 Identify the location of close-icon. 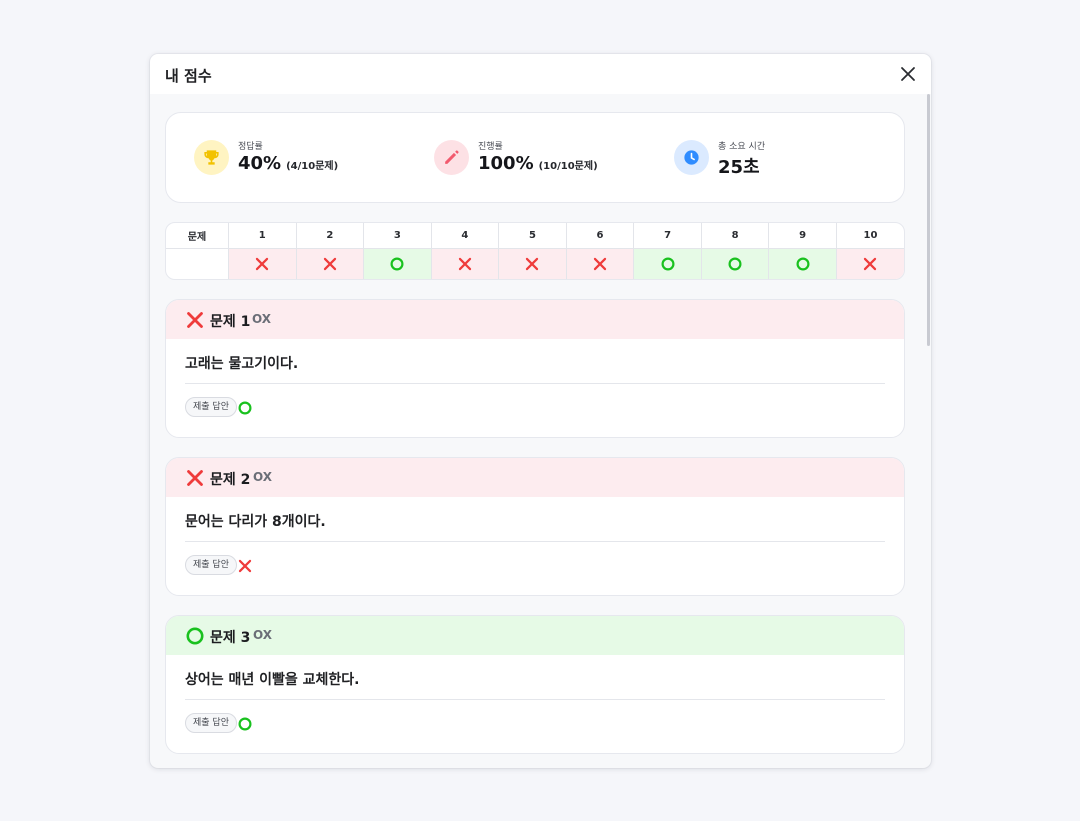
(908, 74).